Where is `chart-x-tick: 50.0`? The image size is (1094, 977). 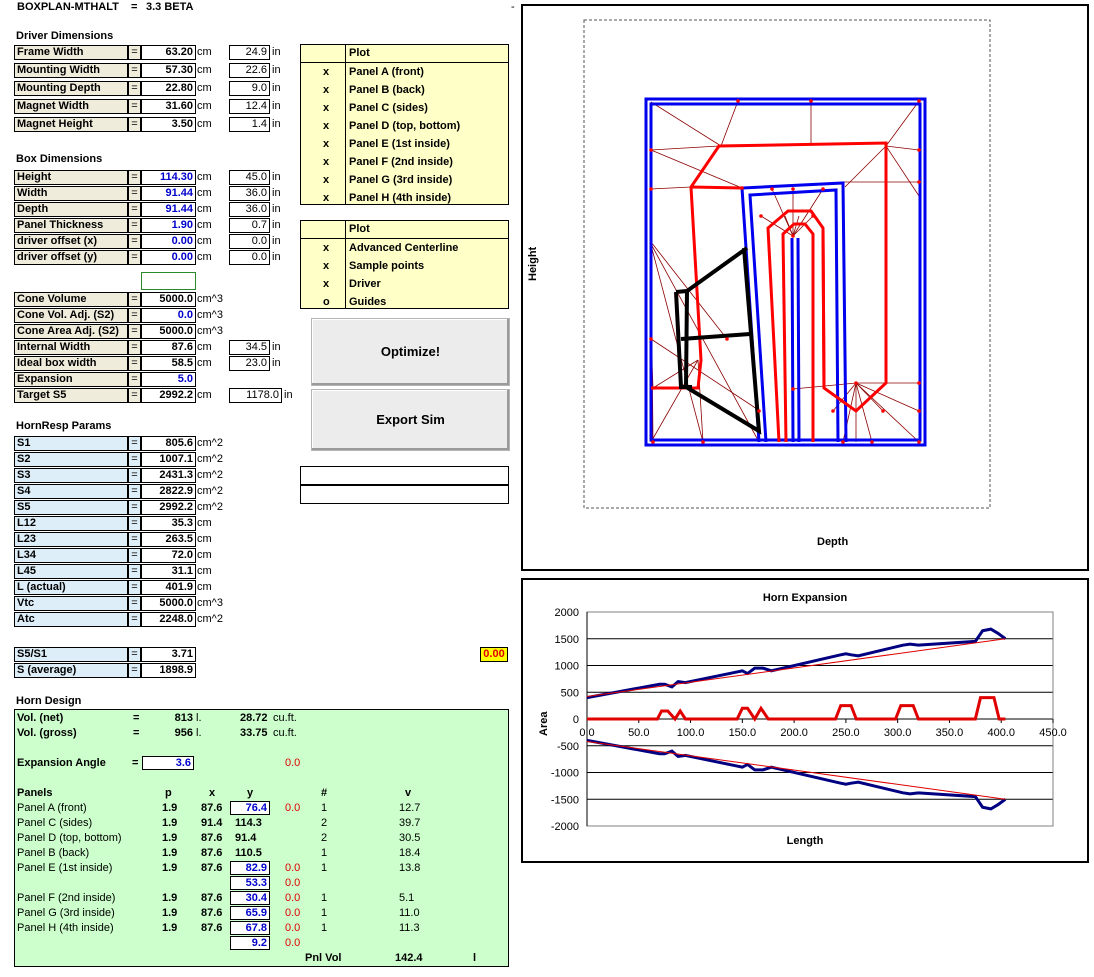
chart-x-tick: 50.0 is located at coordinates (638, 733).